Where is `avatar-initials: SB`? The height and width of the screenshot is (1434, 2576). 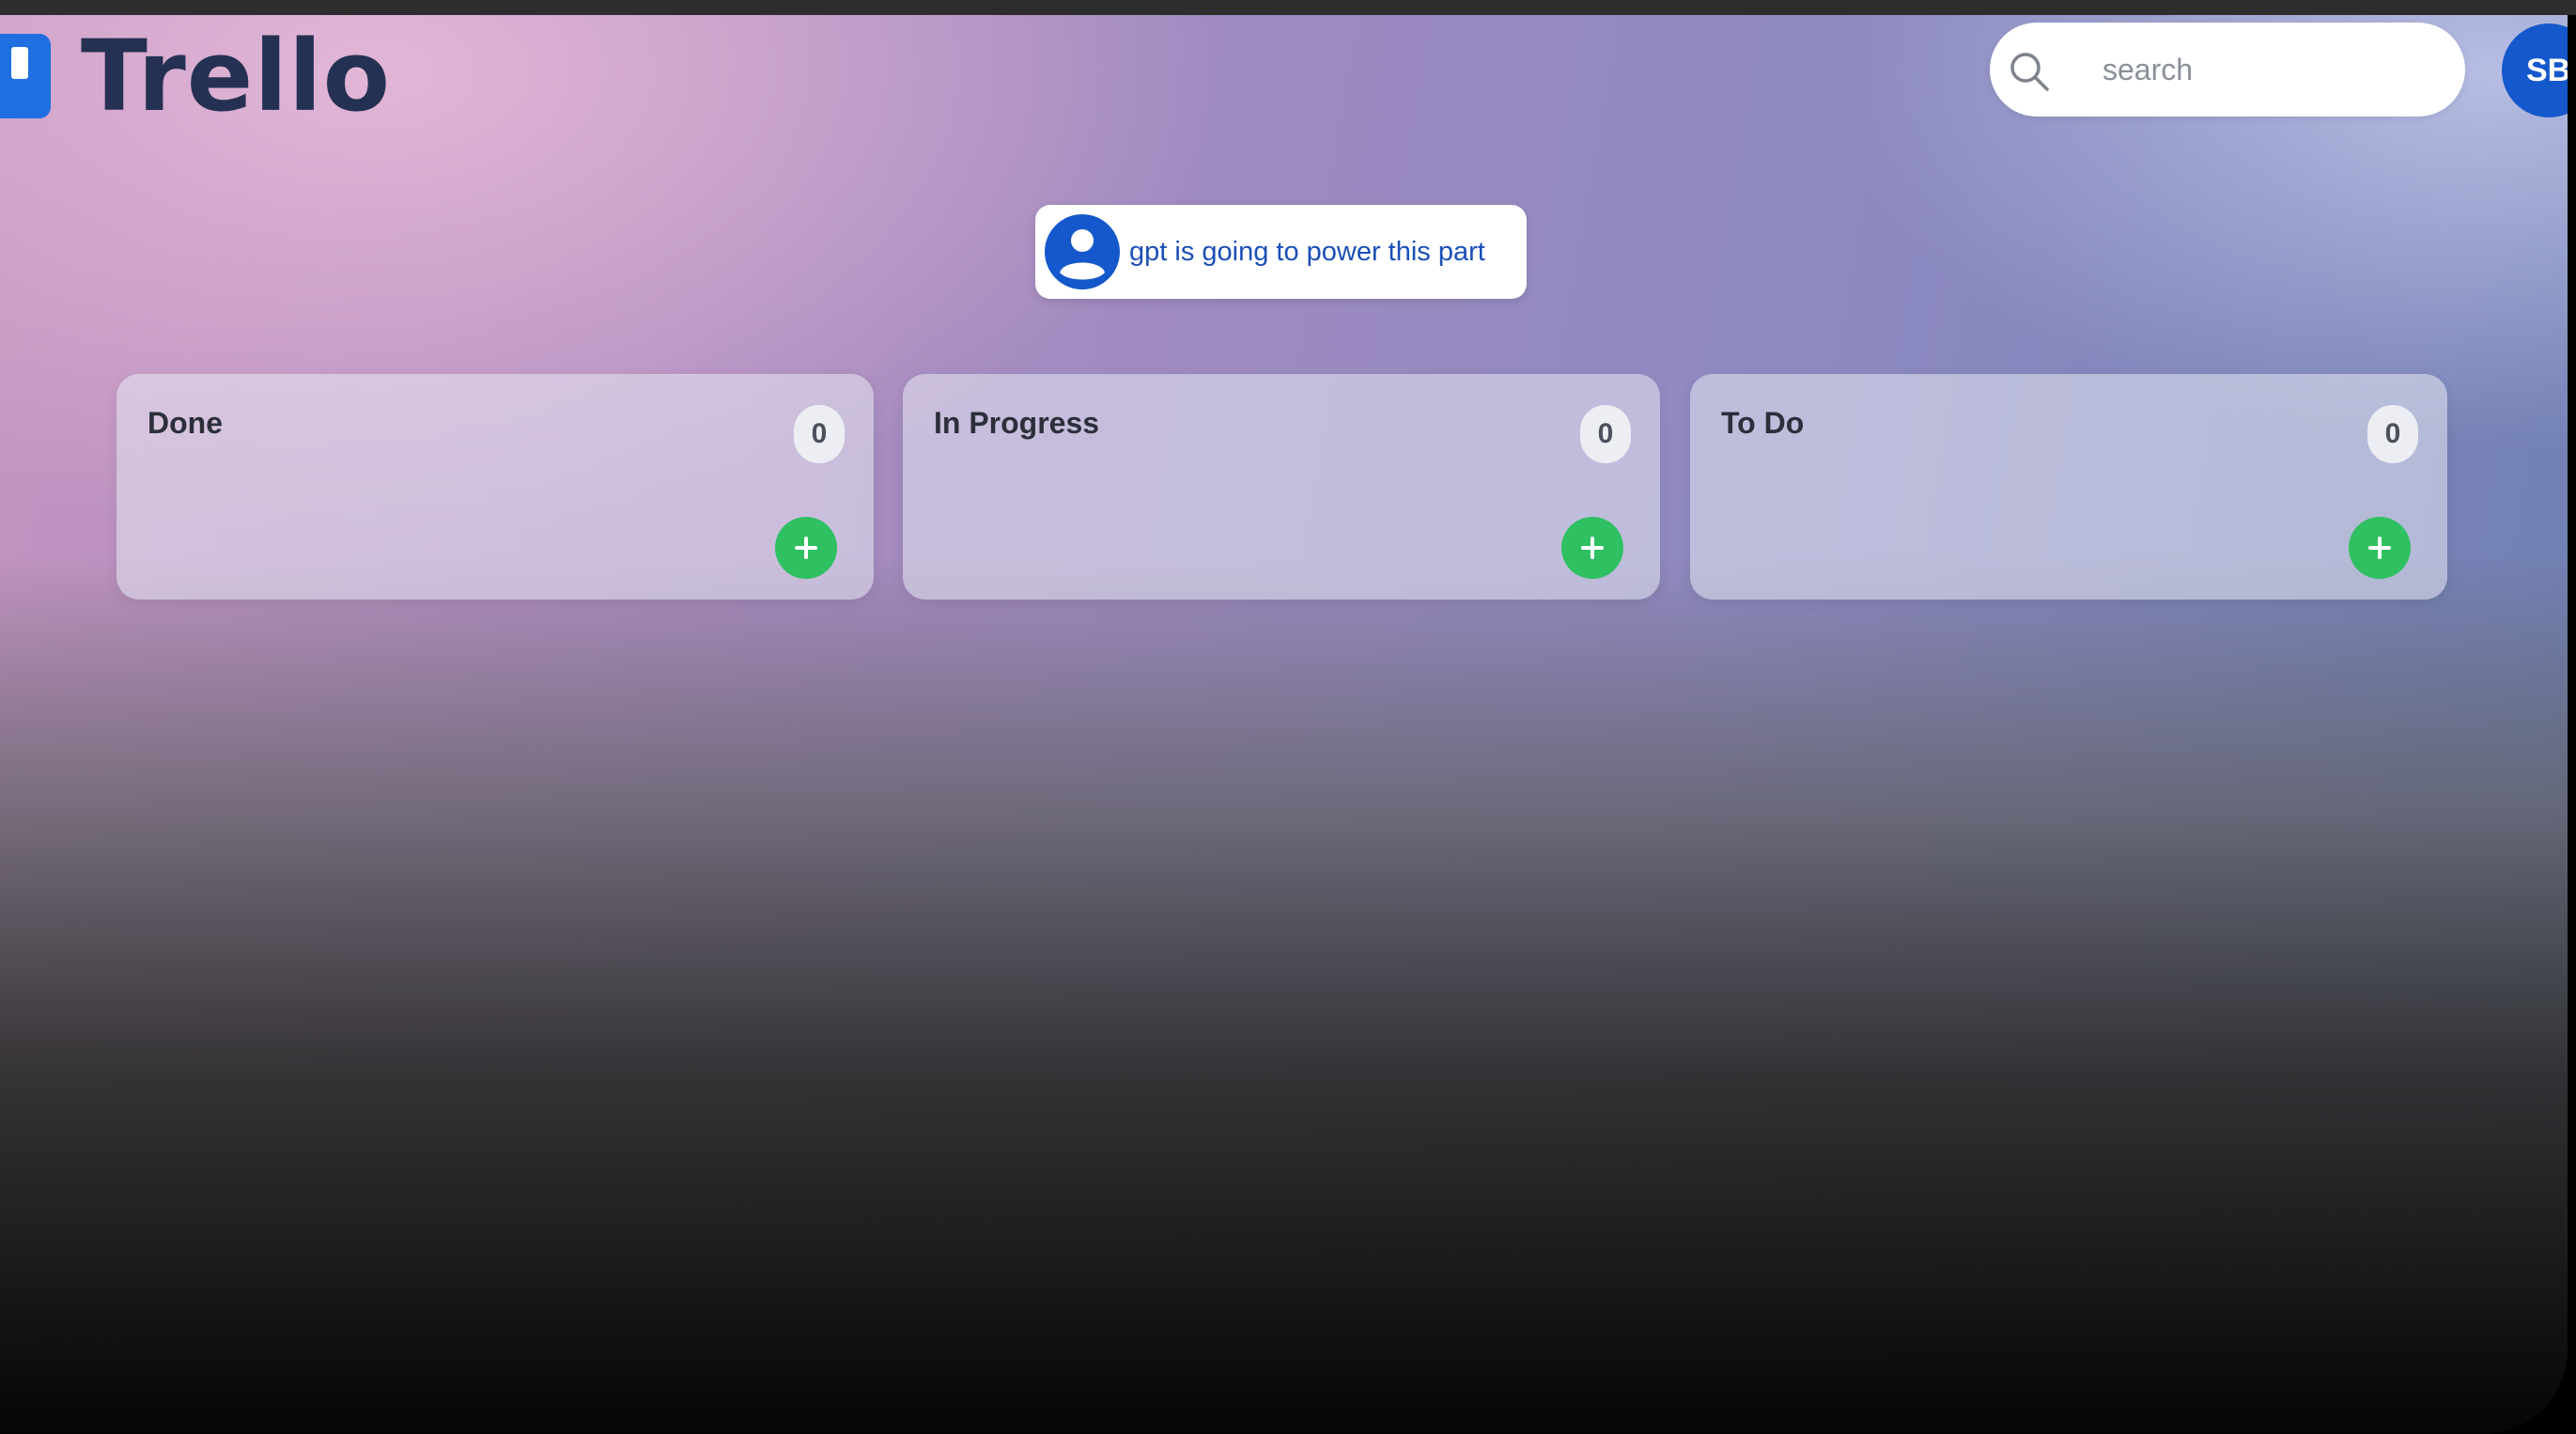
avatar-initials: SB is located at coordinates (2547, 70).